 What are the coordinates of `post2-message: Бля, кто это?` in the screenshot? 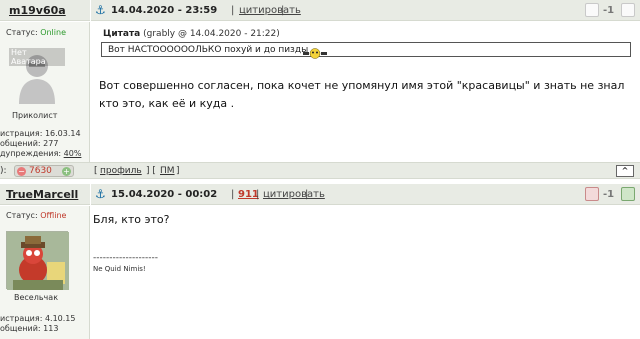 It's located at (131, 219).